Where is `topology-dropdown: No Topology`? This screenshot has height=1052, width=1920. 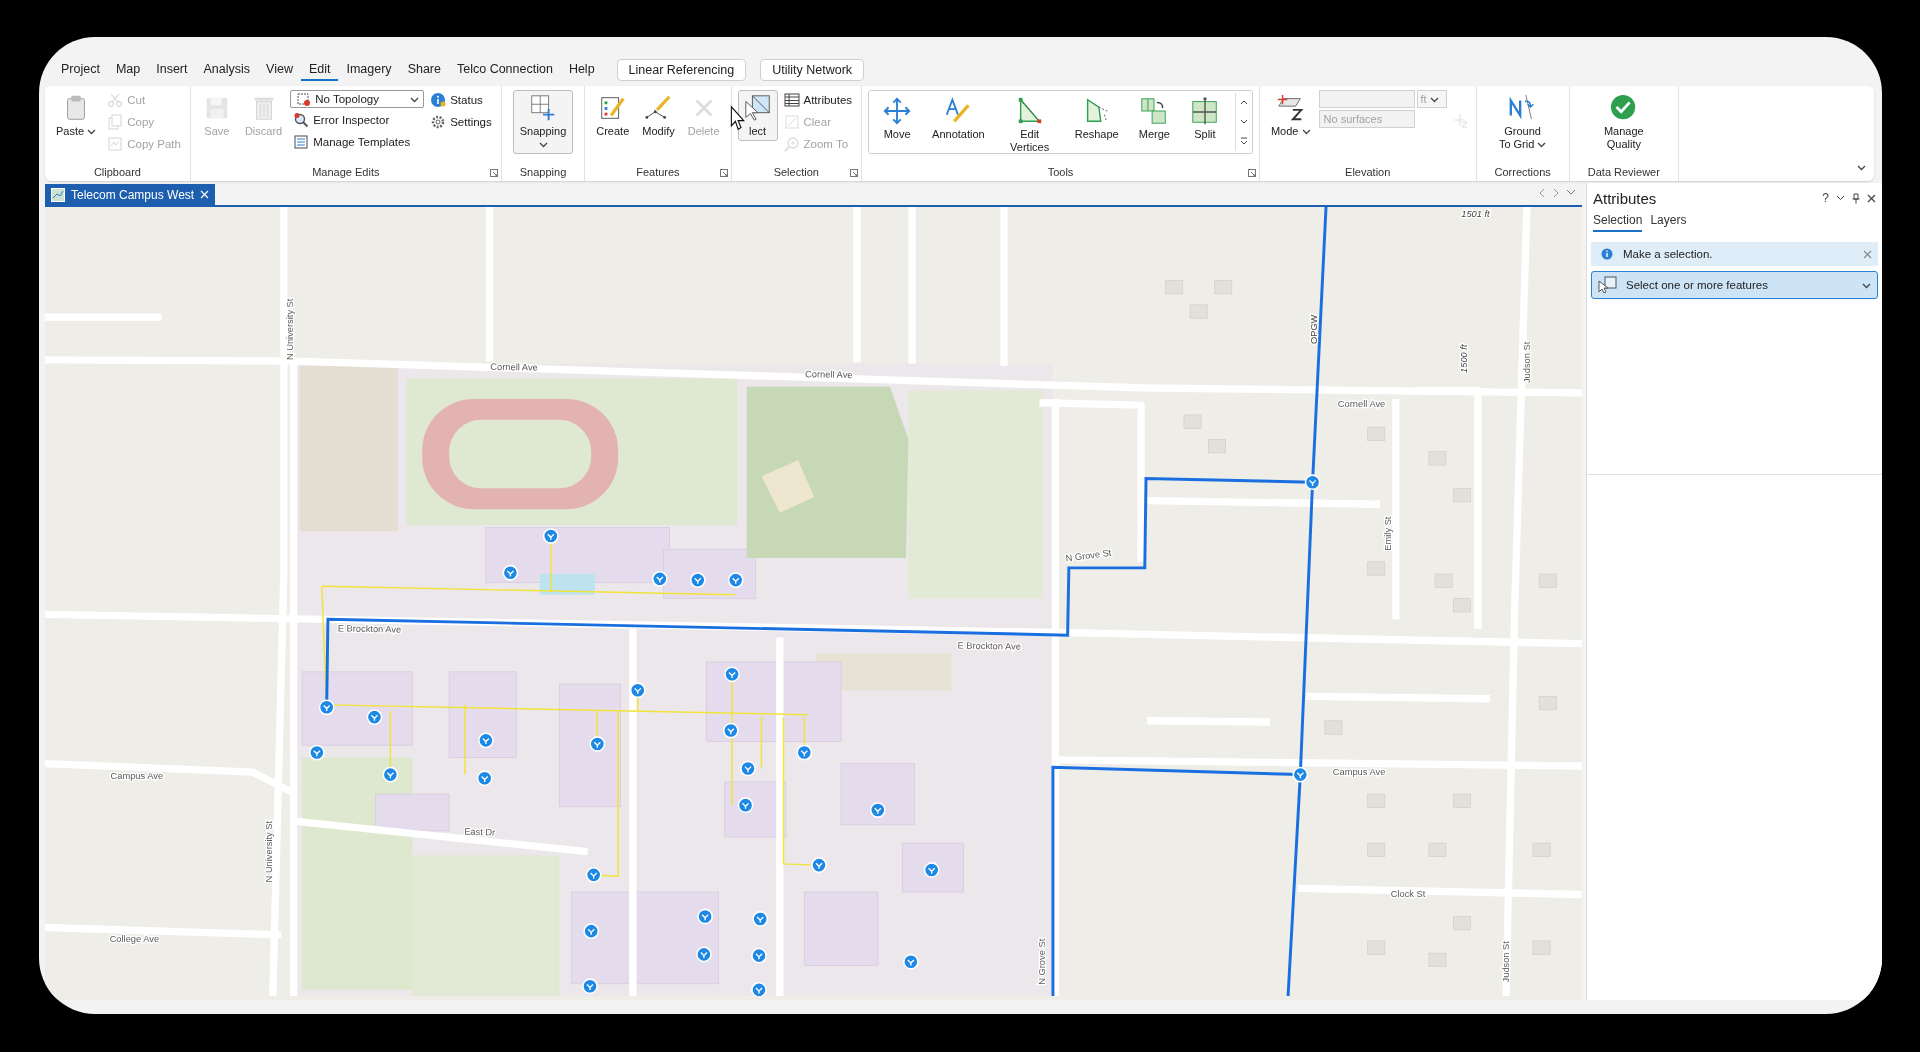
topology-dropdown: No Topology is located at coordinates (357, 99).